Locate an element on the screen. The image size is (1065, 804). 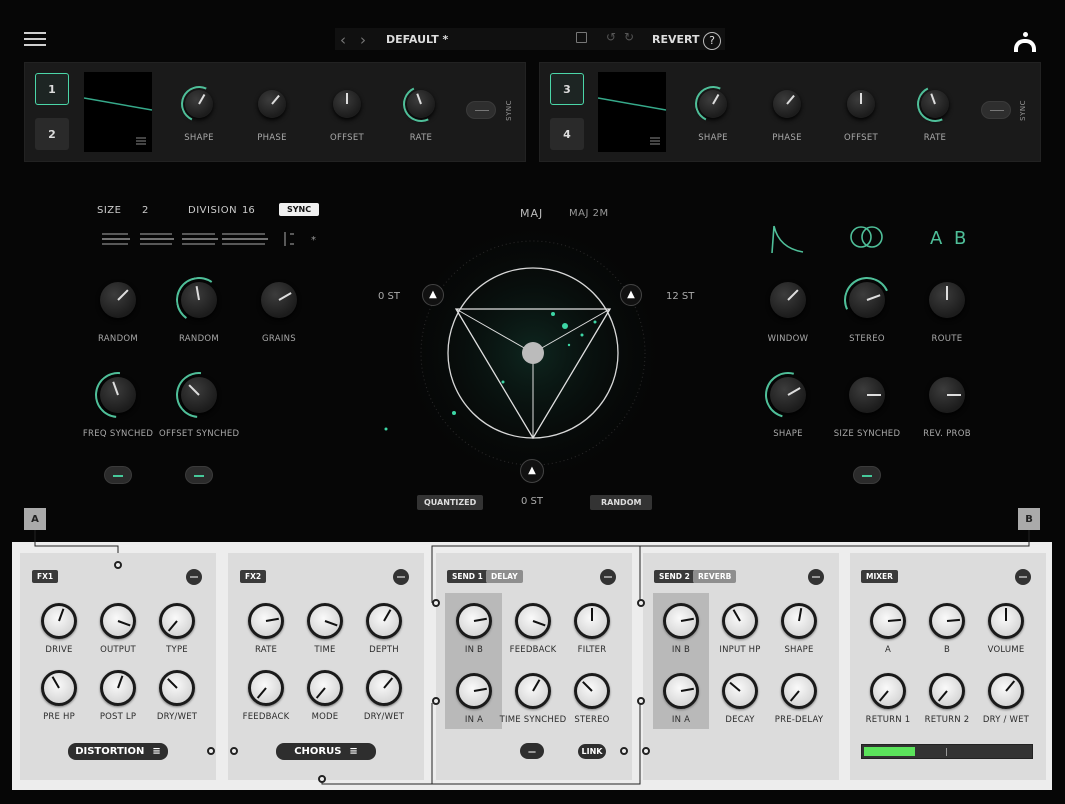
division-value: 16 is located at coordinates (248, 210).